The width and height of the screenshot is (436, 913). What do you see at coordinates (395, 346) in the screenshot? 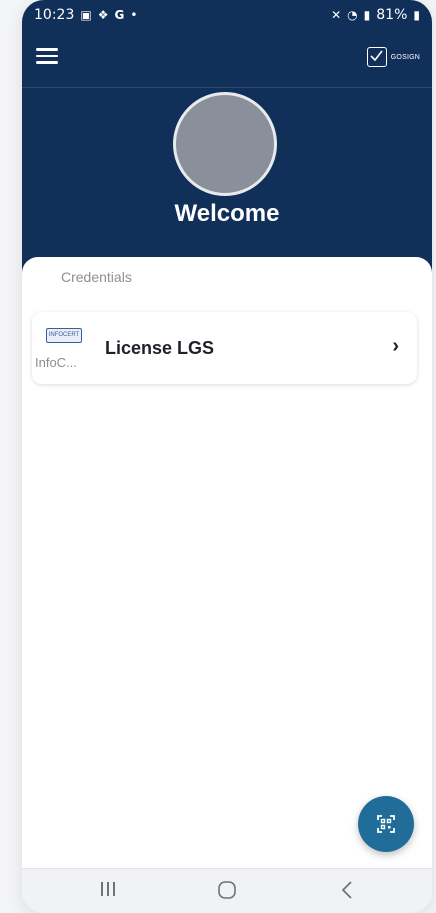
I see `chevron-right-icon: ›` at bounding box center [395, 346].